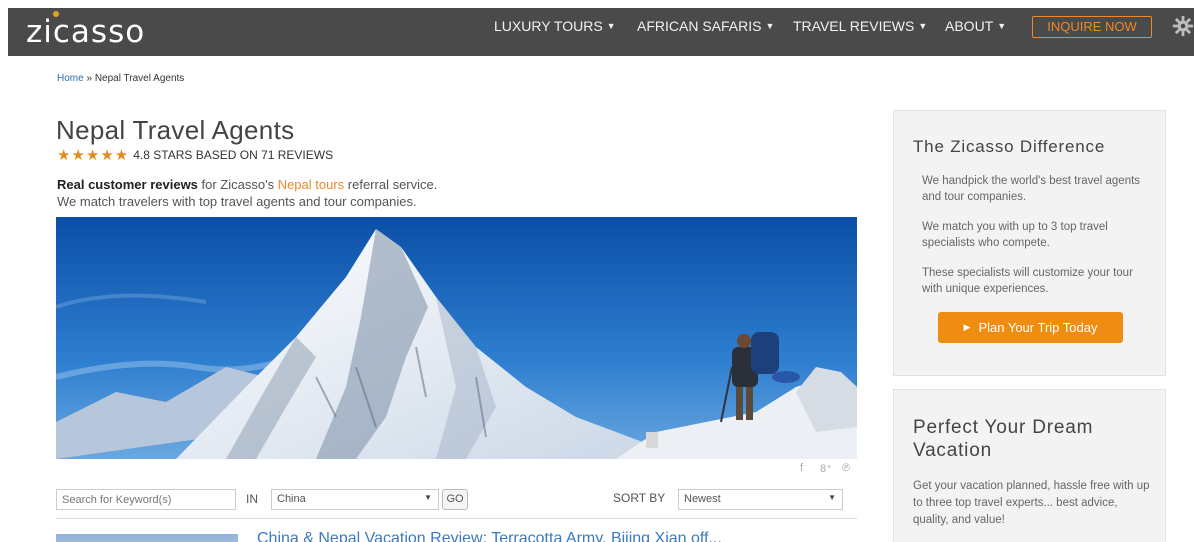  What do you see at coordinates (699, 26) in the screenshot?
I see `nav-african-safaris-label: AFRICAN SAFARIS` at bounding box center [699, 26].